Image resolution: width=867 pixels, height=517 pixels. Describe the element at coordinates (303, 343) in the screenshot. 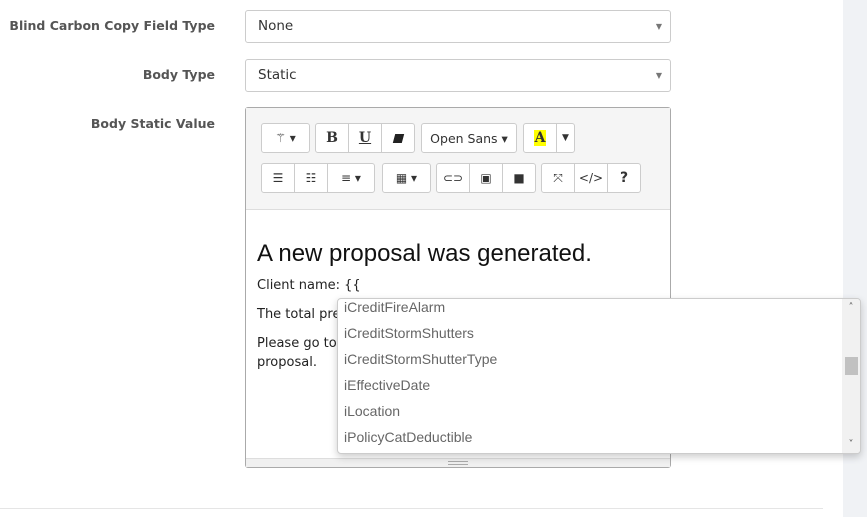

I see `content-line-please: Please go to y` at that location.